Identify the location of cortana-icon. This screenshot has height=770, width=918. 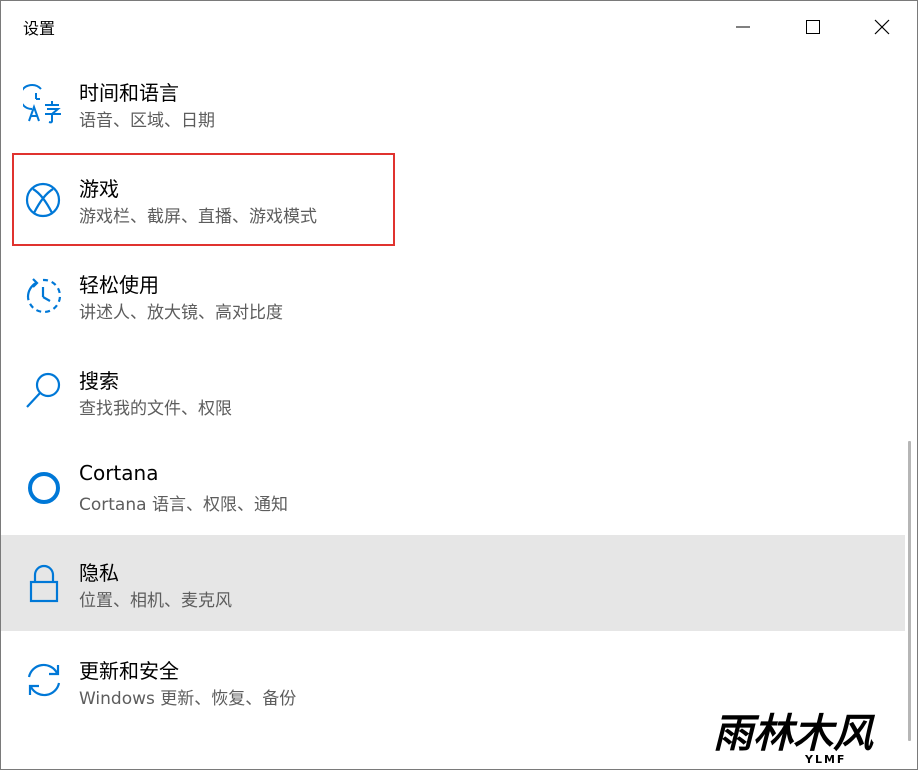
(44, 488).